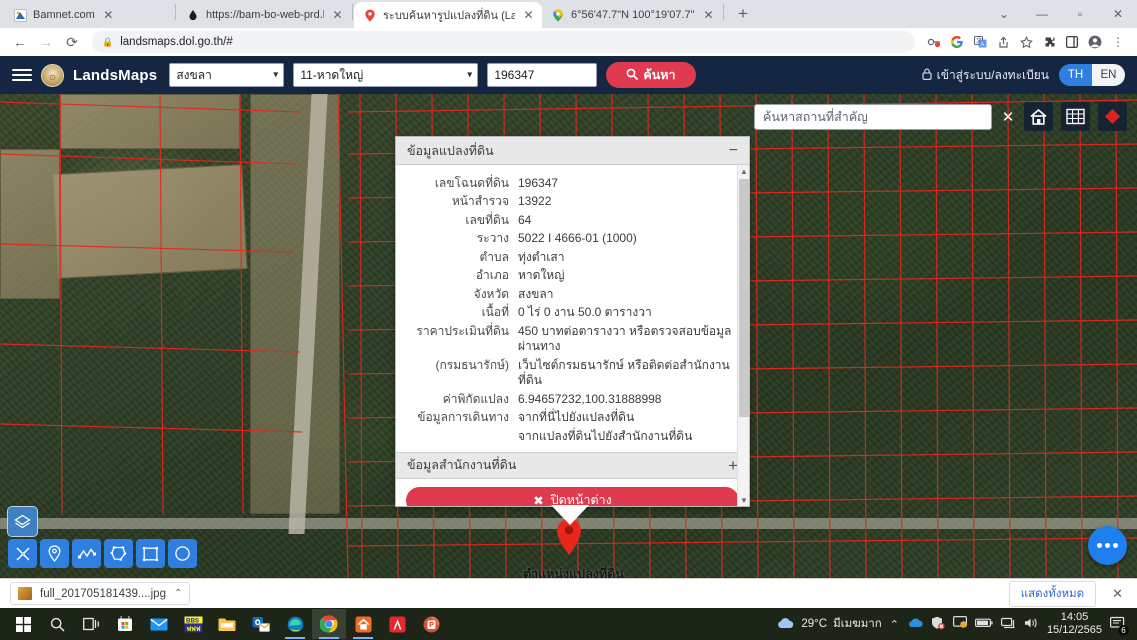 The image size is (1137, 640). I want to click on maximize-button: ▫, so click(1080, 14).